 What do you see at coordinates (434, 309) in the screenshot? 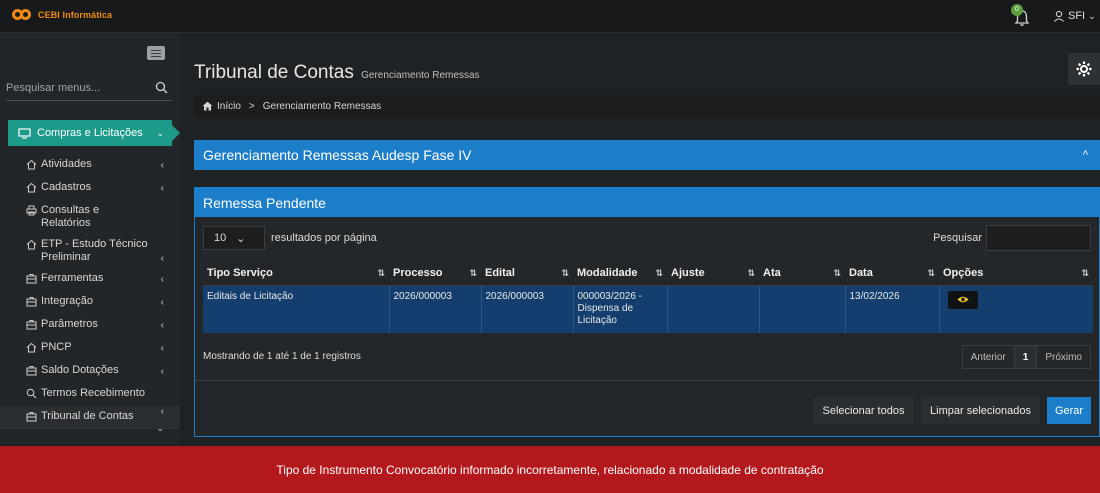
I see `cell-processo: 2026/000003` at bounding box center [434, 309].